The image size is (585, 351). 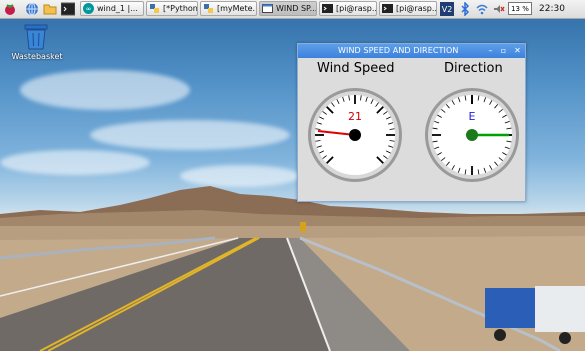 I want to click on cpu-usage-monitor: 13 %, so click(x=520, y=8).